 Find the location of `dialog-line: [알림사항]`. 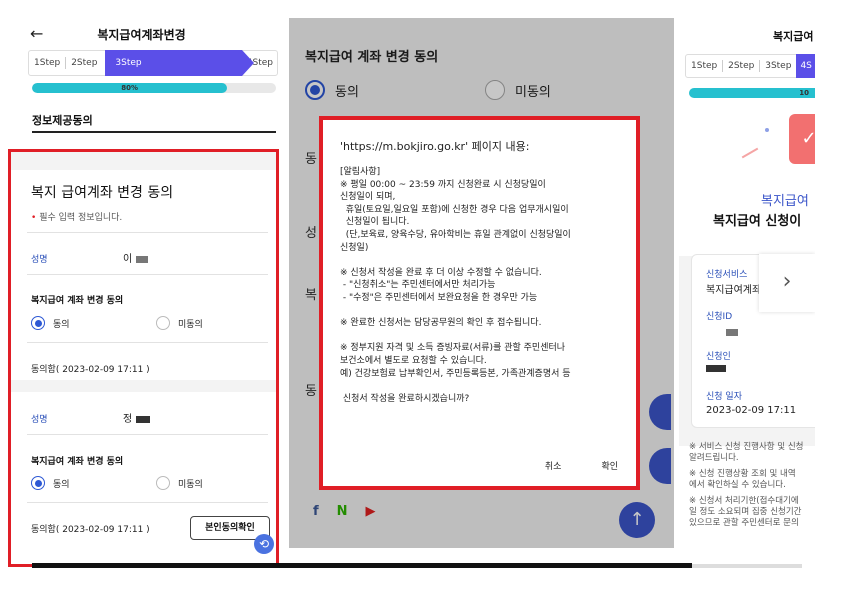

dialog-line: [알림사항] is located at coordinates (360, 172).